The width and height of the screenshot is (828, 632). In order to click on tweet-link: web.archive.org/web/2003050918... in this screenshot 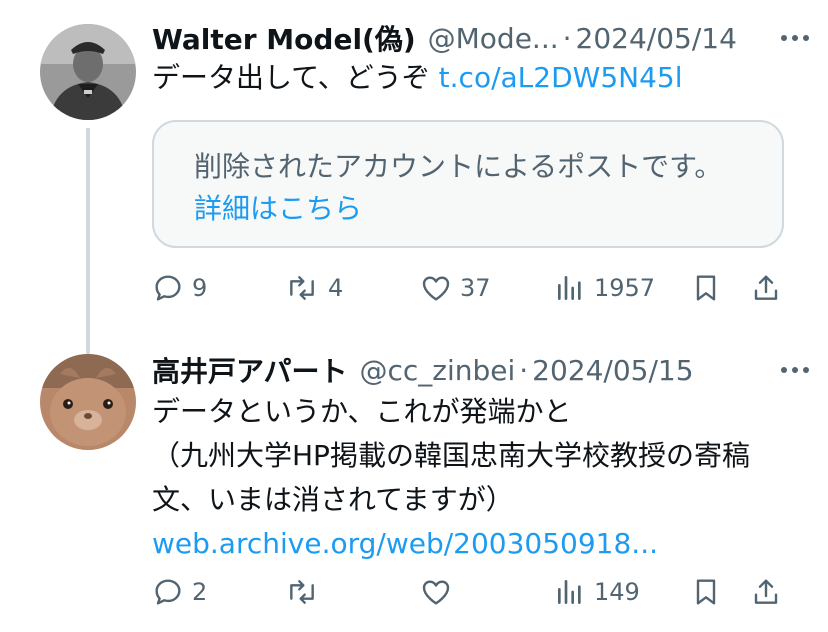, I will do `click(405, 543)`.